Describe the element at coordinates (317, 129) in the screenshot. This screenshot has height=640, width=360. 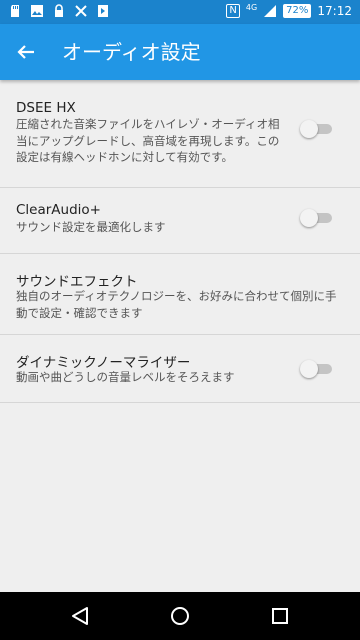
I see `dsee-hx-toggle` at that location.